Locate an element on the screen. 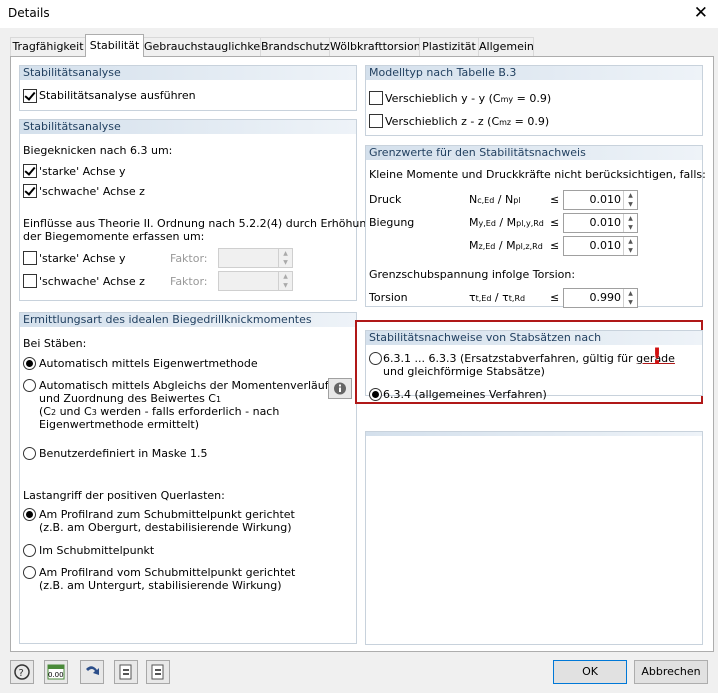 Image resolution: width=718 pixels, height=693 pixels. tab-tragfaehigkeit: Tragfähigkeit is located at coordinates (48, 46).